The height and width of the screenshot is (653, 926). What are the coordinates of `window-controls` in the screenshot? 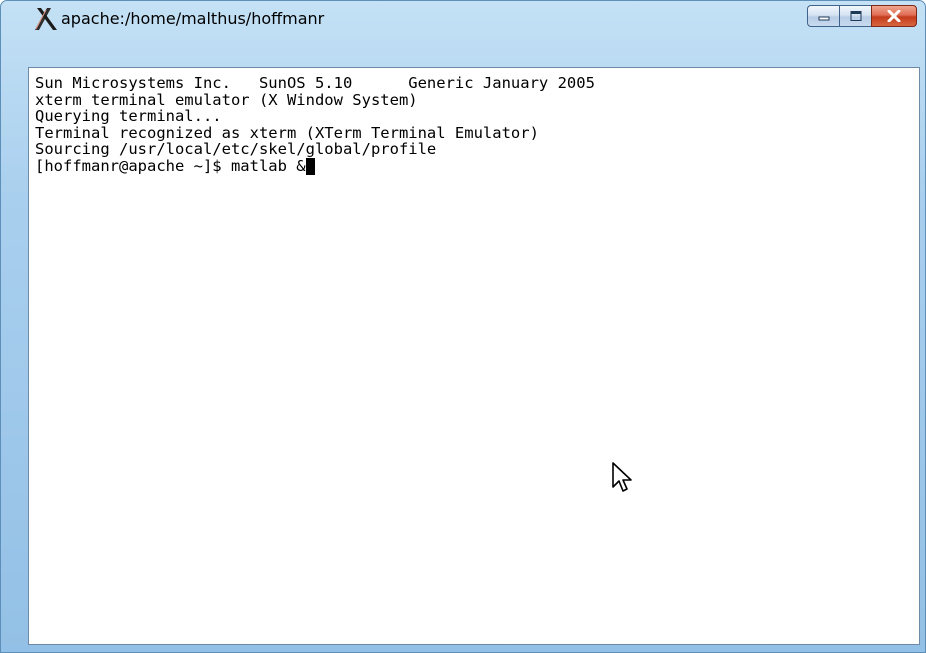 It's located at (862, 17).